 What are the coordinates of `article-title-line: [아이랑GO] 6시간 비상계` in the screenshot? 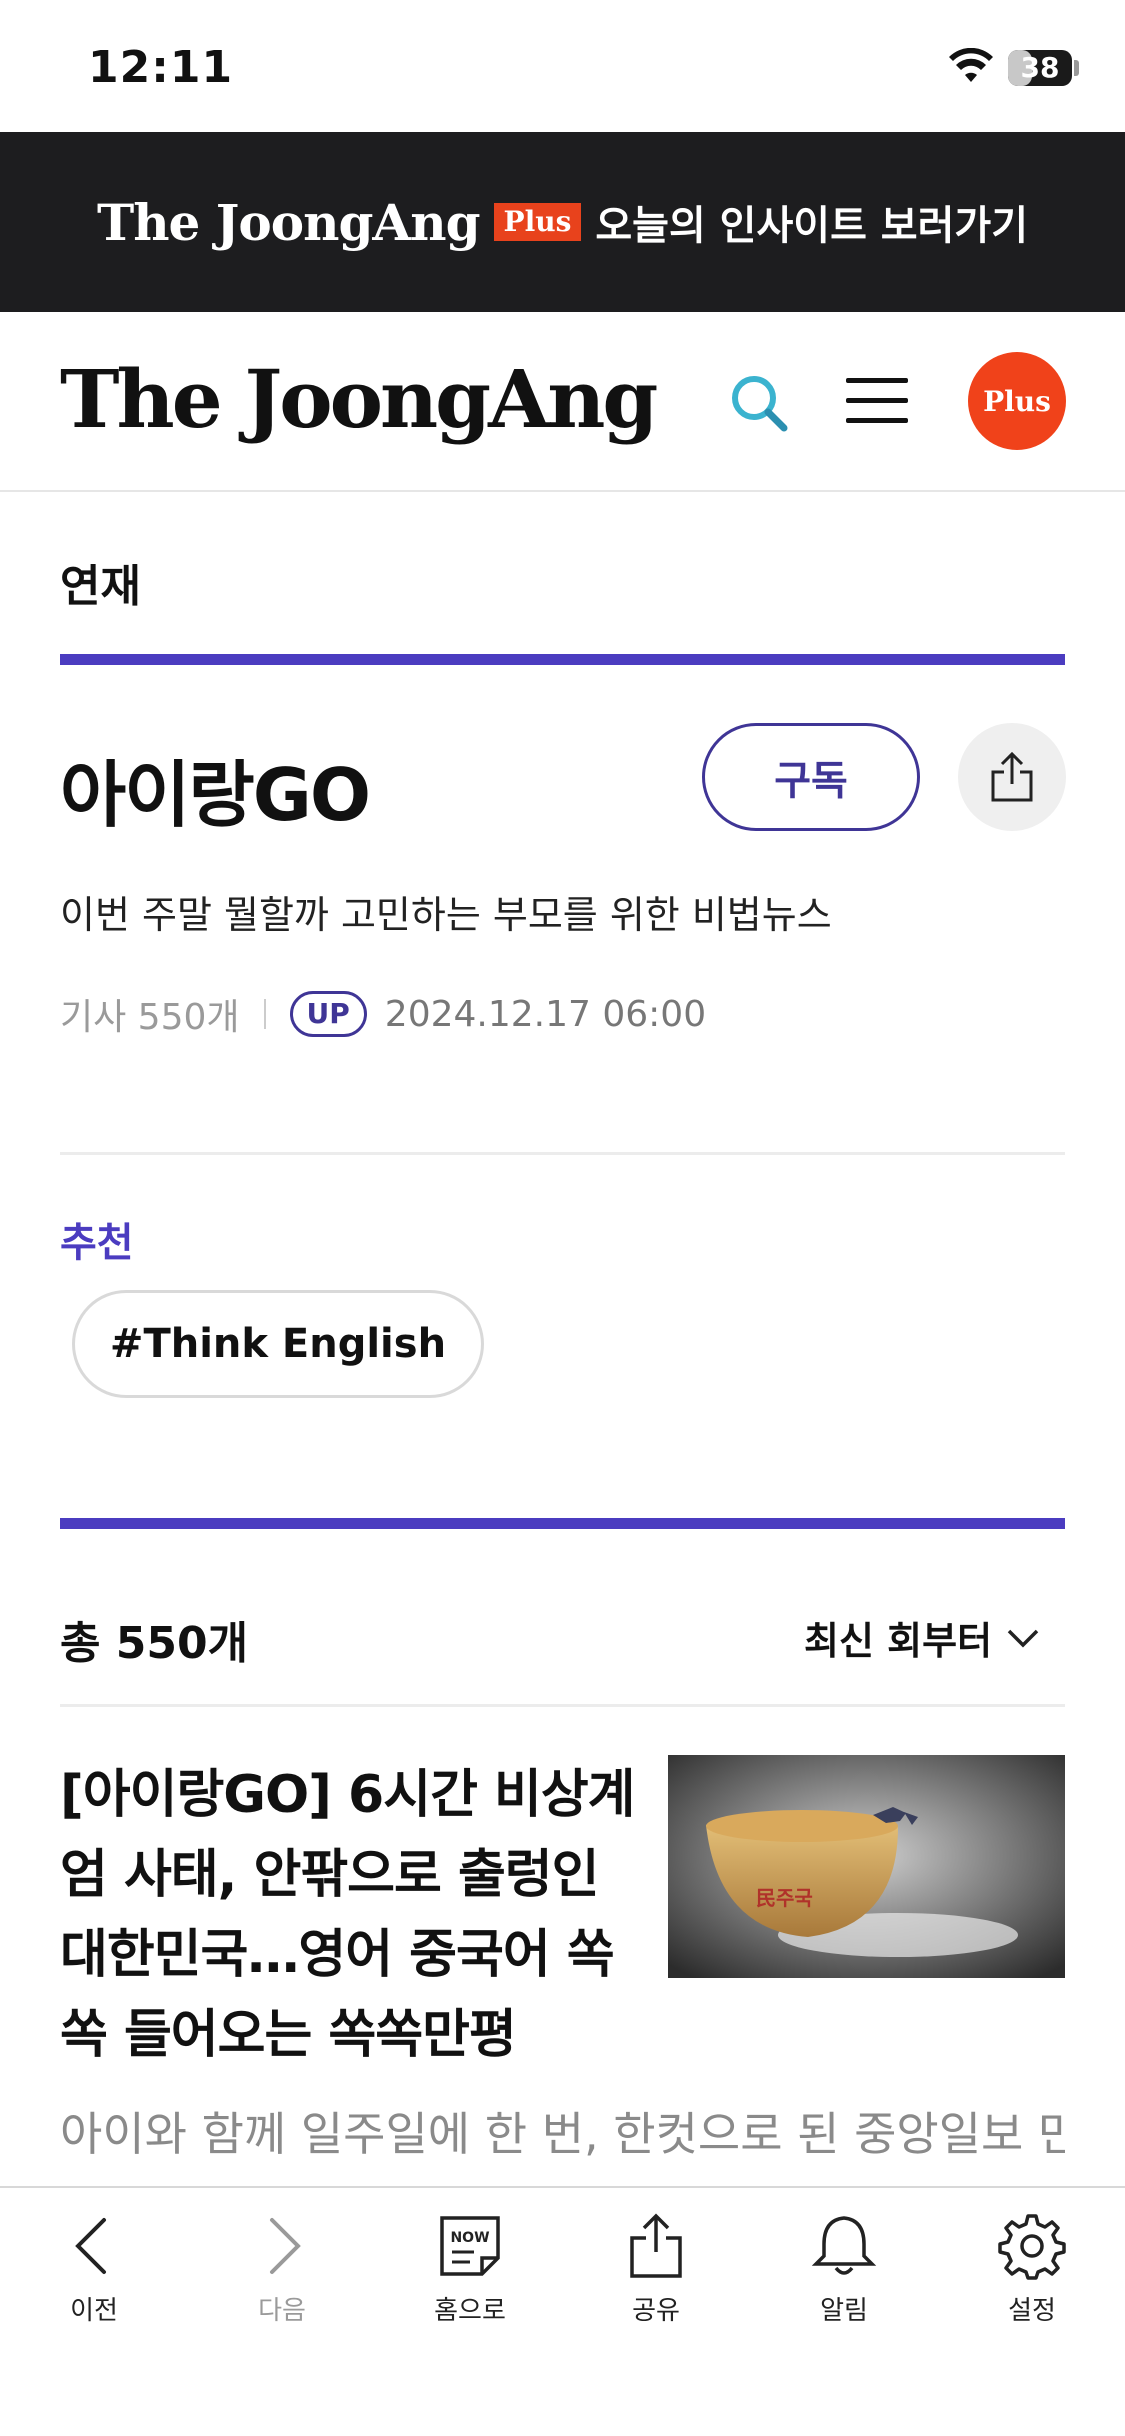 It's located at (348, 1795).